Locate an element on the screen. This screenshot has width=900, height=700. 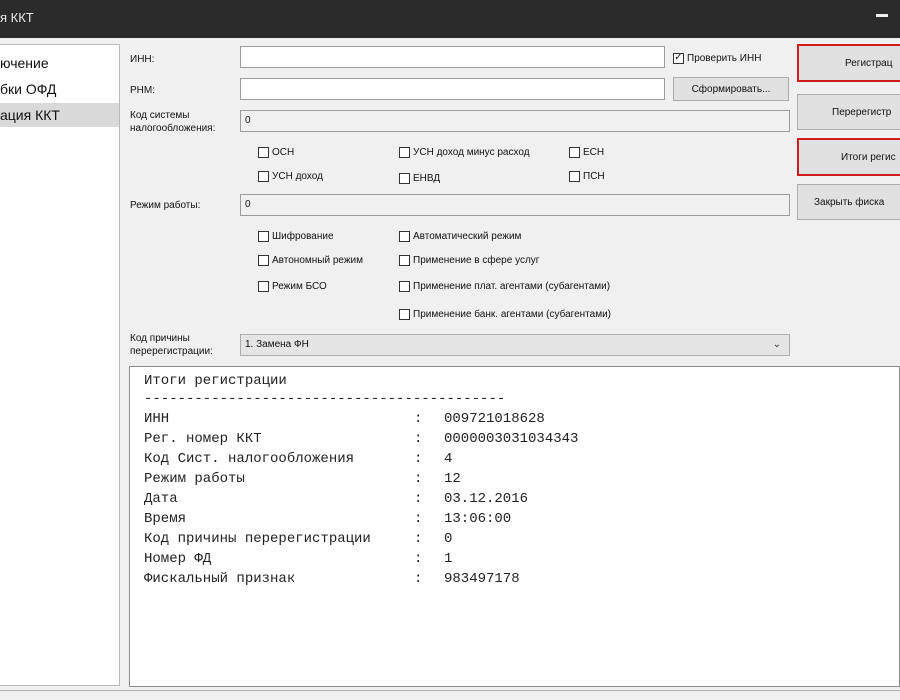
mode-label: Режим работы: is located at coordinates (165, 205).